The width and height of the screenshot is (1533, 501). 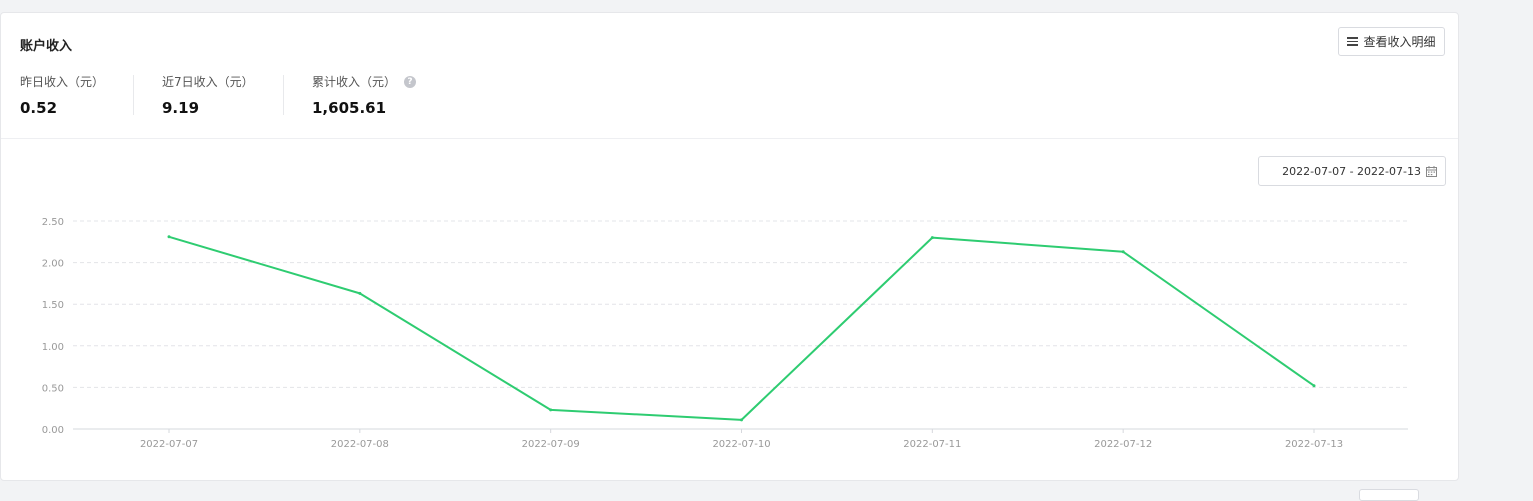 I want to click on x-tick-label: 2022-07-12, so click(x=1123, y=444).